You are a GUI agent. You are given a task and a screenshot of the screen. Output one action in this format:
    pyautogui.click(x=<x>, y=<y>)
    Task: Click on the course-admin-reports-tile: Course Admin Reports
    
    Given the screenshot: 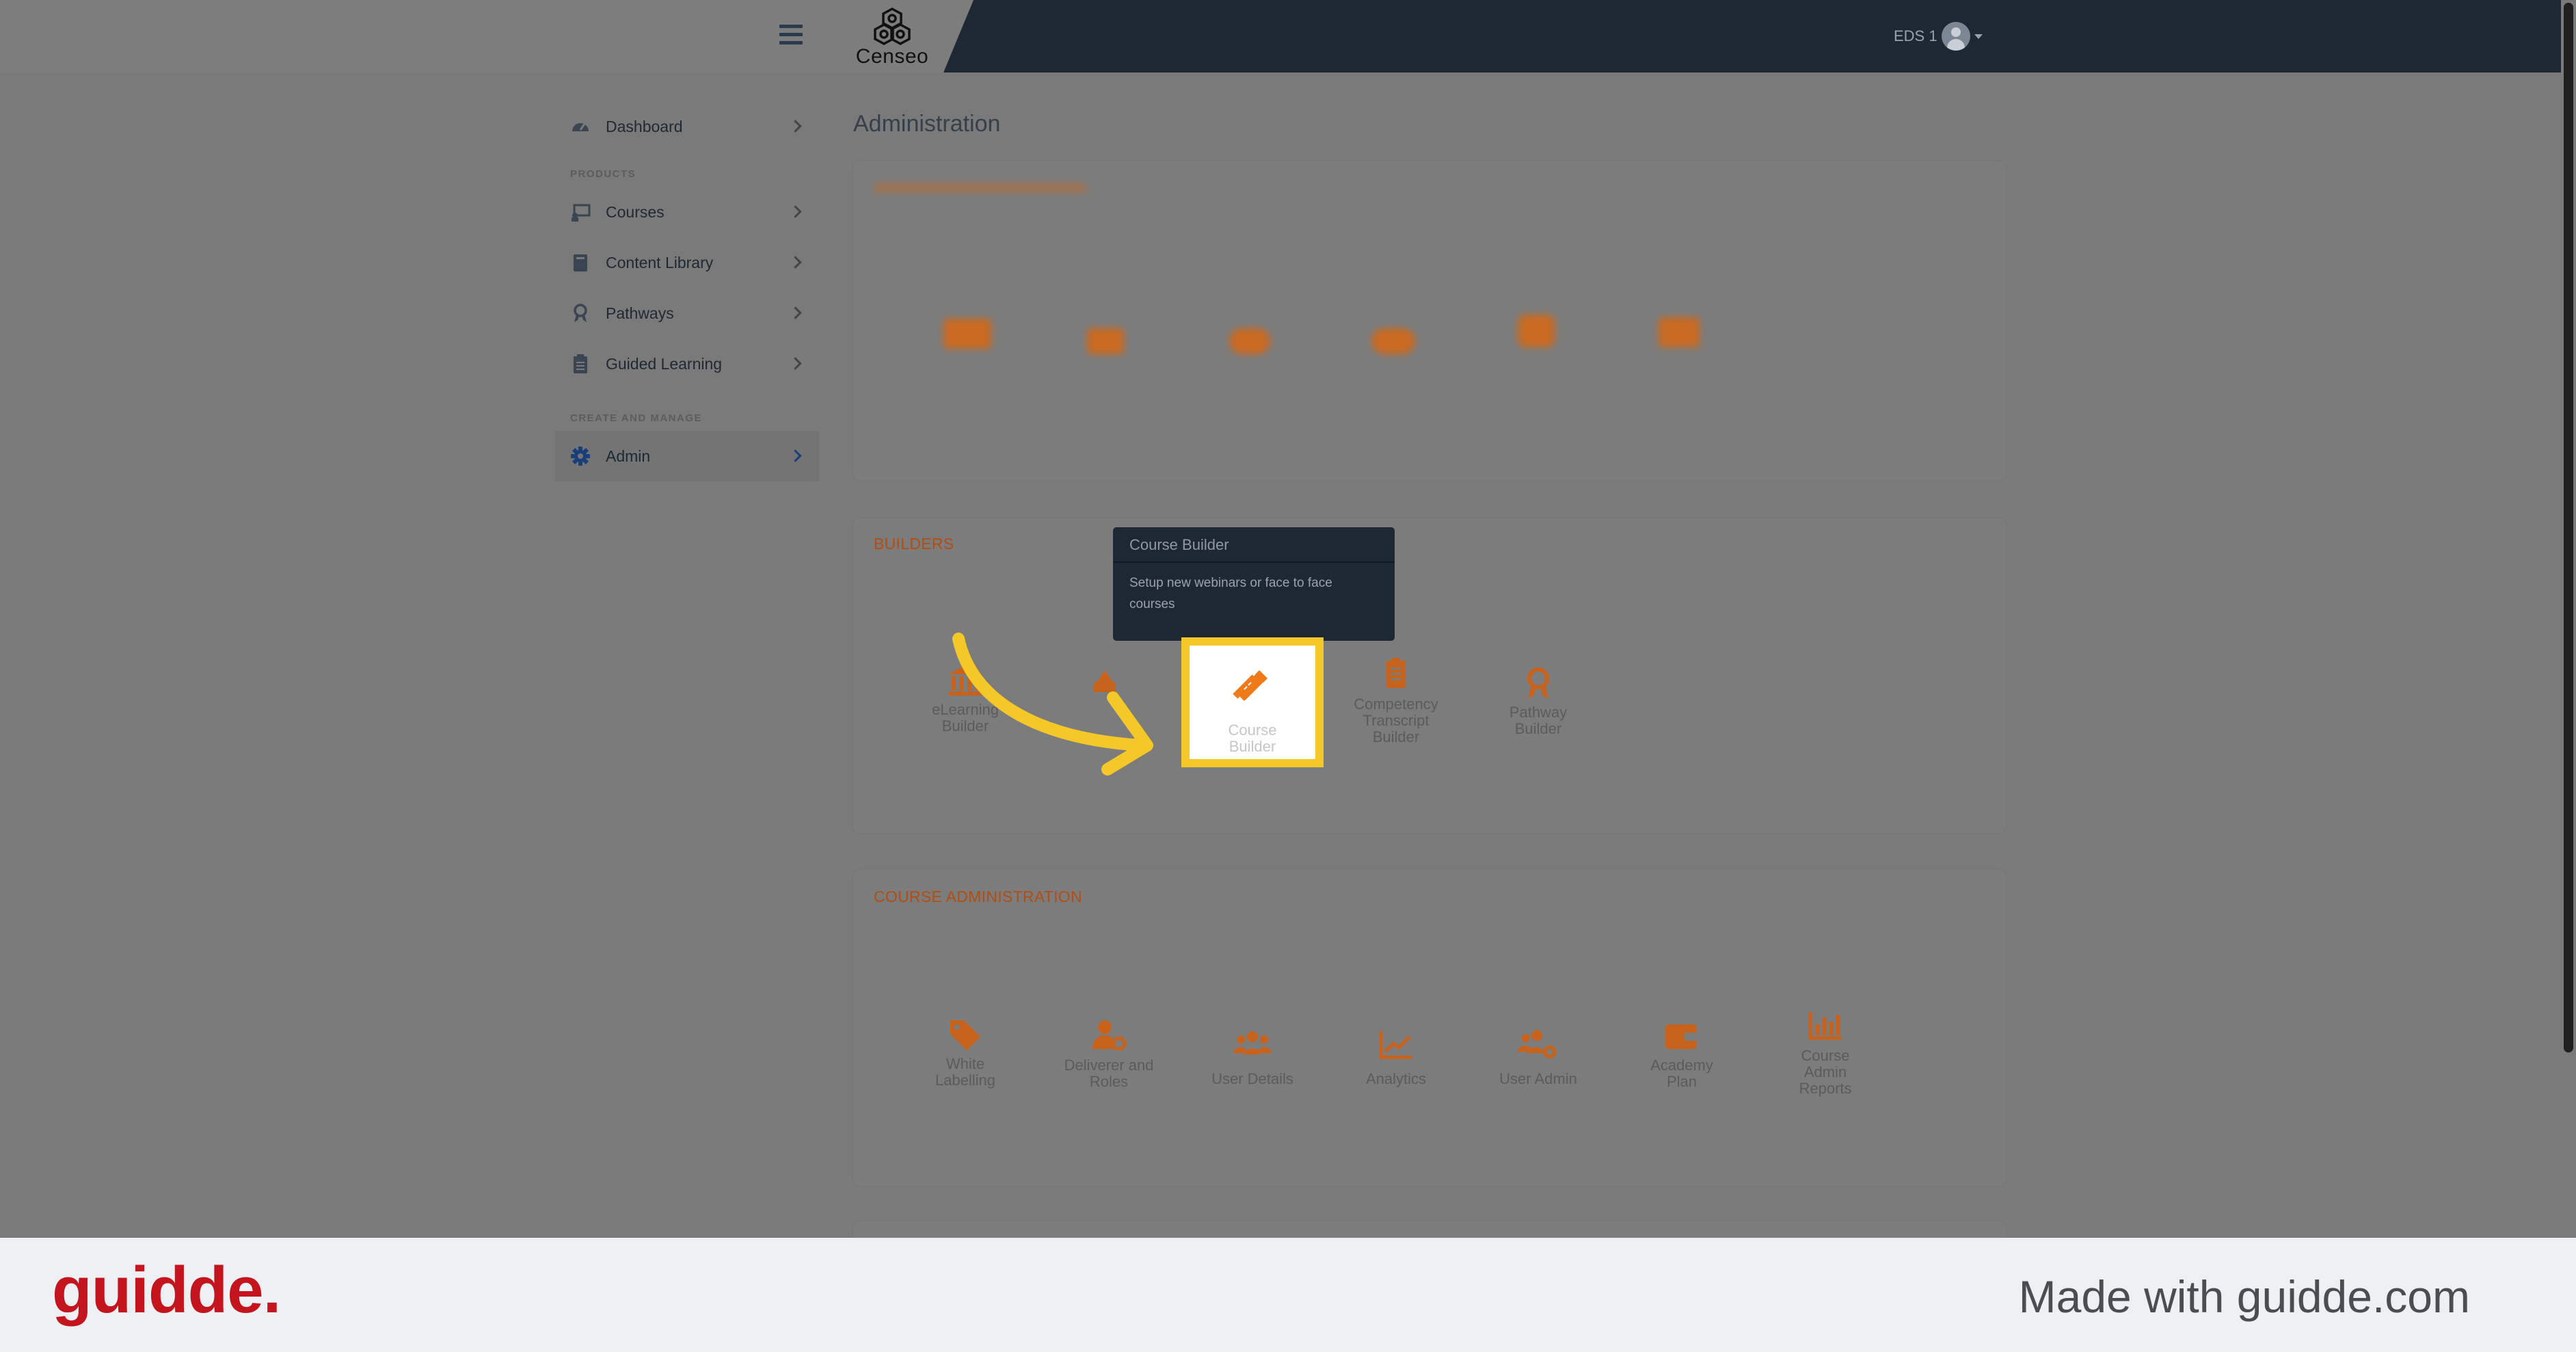 What is the action you would take?
    pyautogui.click(x=1825, y=1052)
    